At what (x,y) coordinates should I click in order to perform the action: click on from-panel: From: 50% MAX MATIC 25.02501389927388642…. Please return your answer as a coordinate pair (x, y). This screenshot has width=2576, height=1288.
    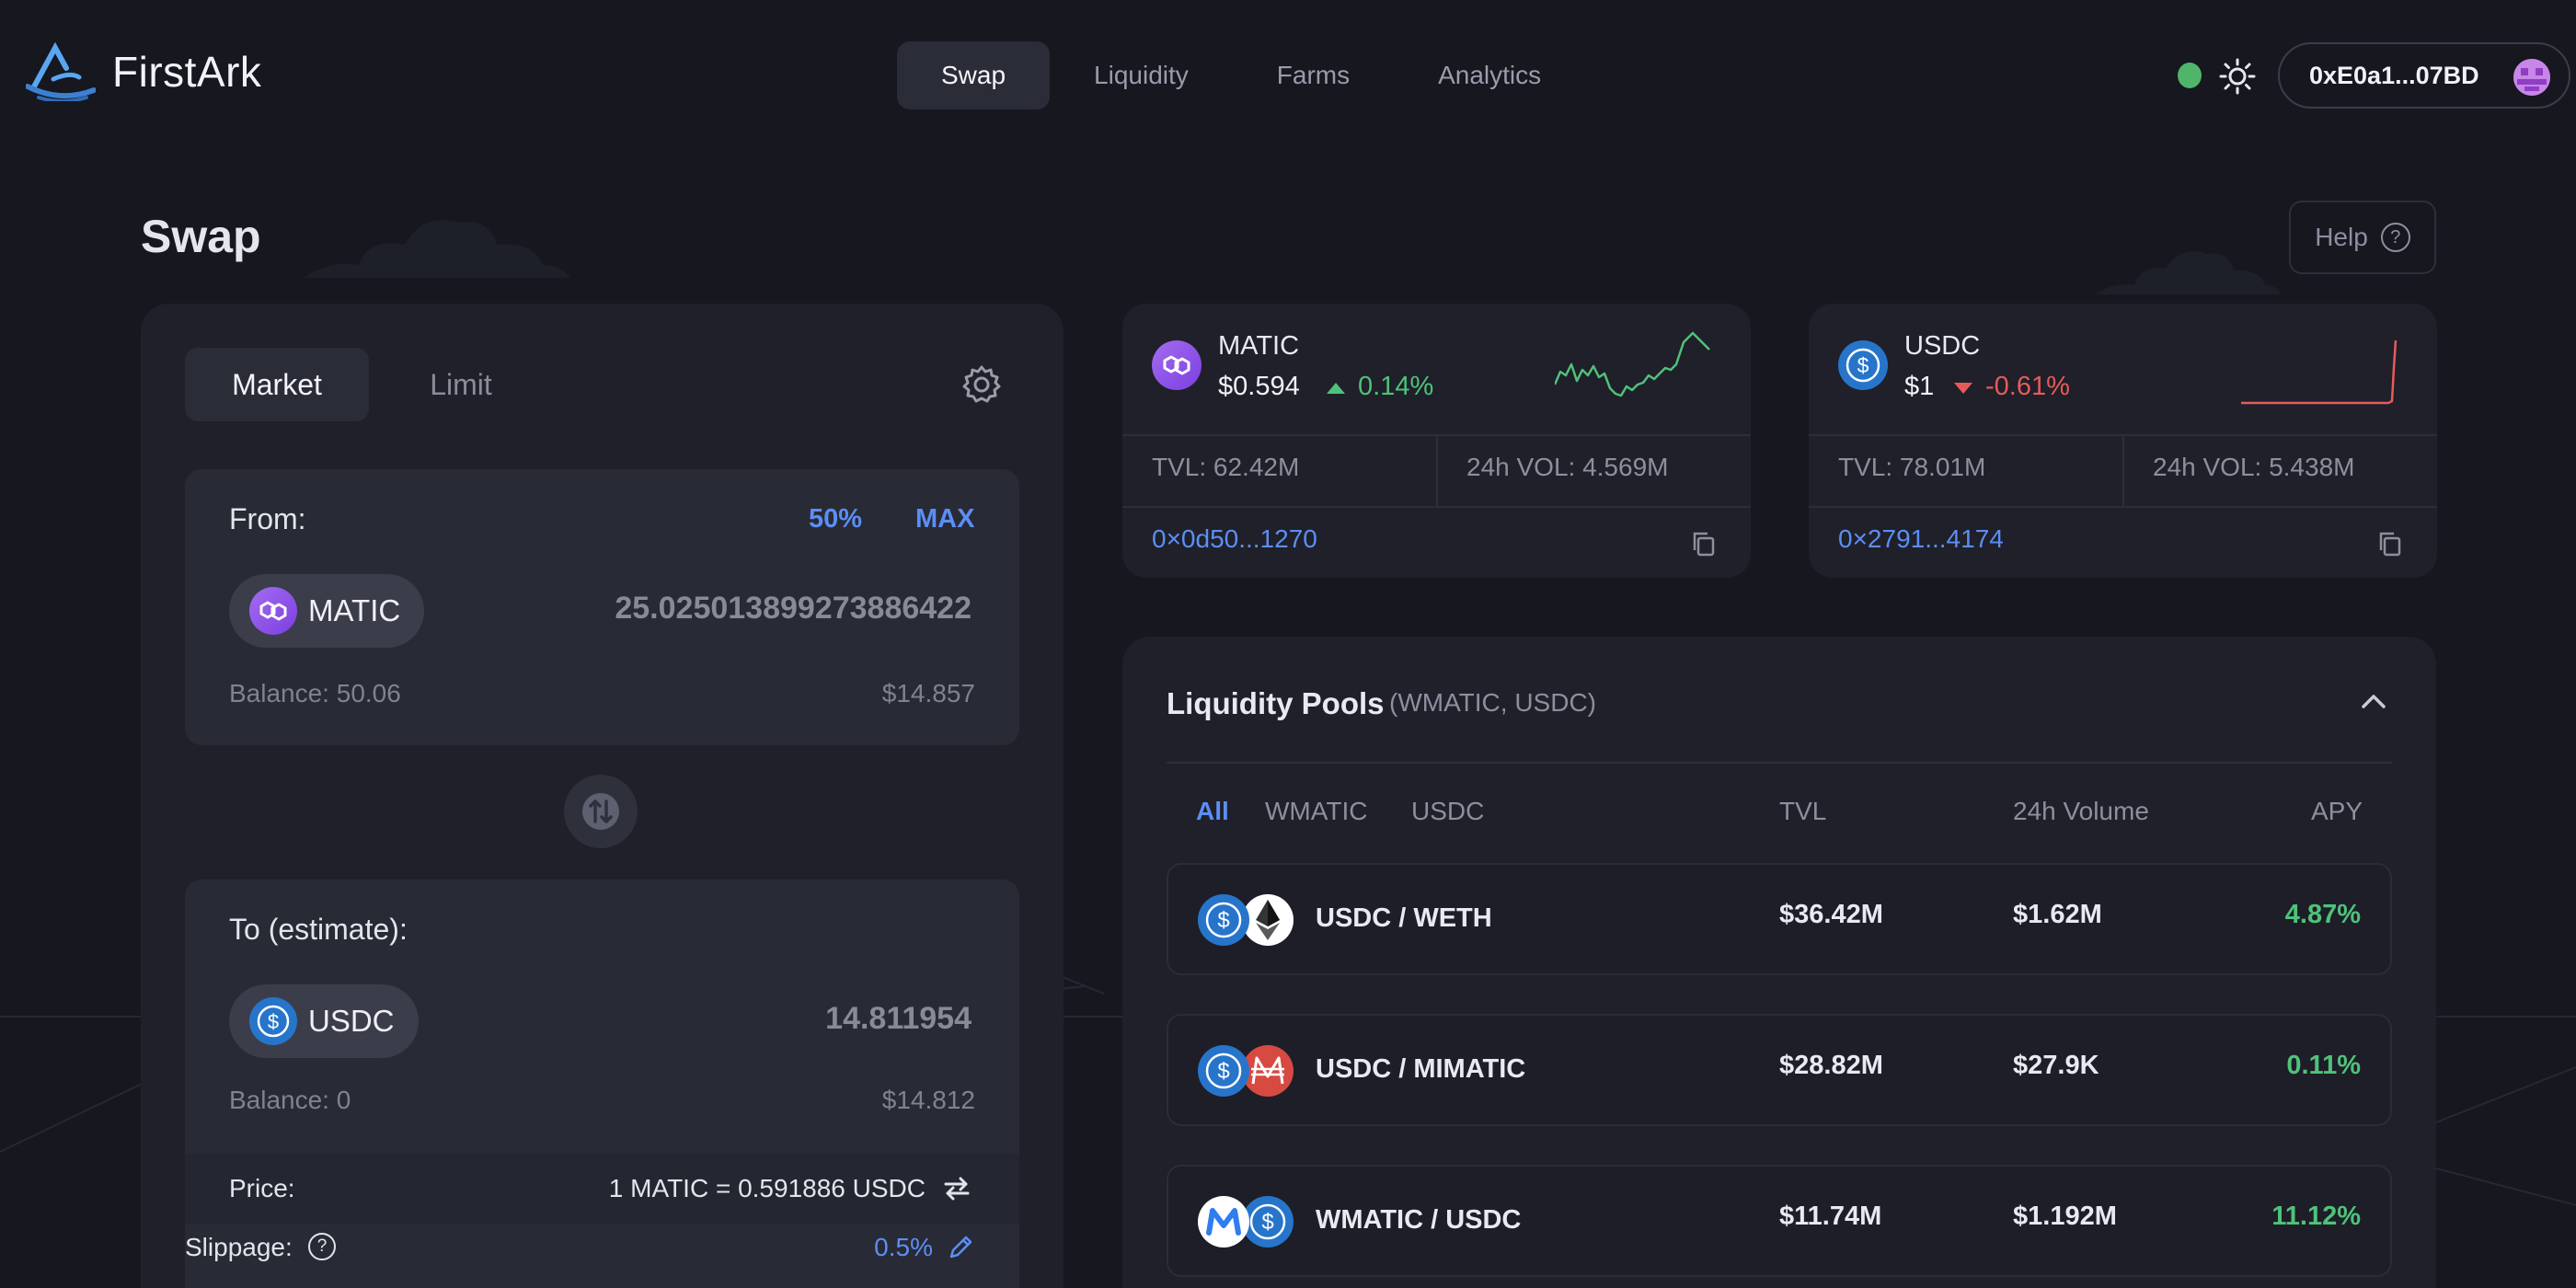
    Looking at the image, I should click on (602, 607).